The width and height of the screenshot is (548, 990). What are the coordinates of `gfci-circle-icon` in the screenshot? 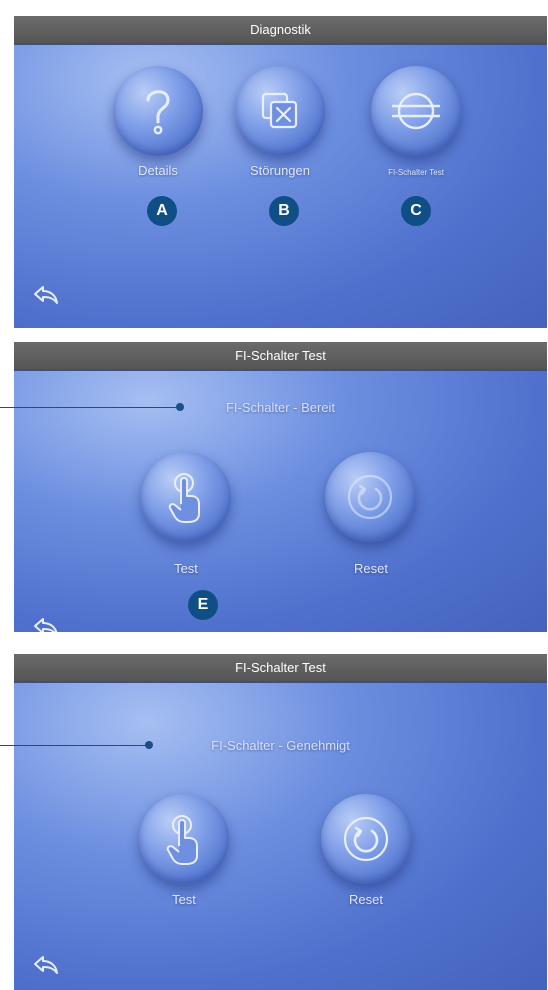 It's located at (416, 111).